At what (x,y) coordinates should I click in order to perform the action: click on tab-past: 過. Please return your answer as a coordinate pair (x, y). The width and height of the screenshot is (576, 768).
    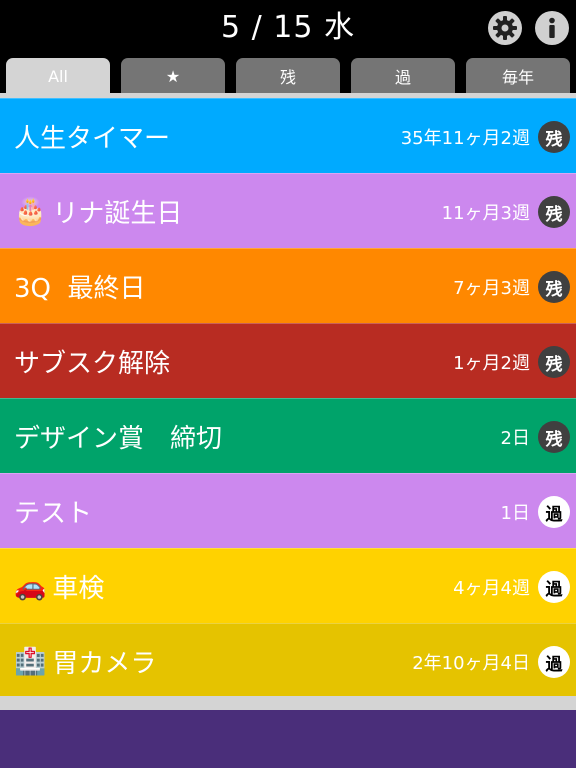
    Looking at the image, I should click on (403, 76).